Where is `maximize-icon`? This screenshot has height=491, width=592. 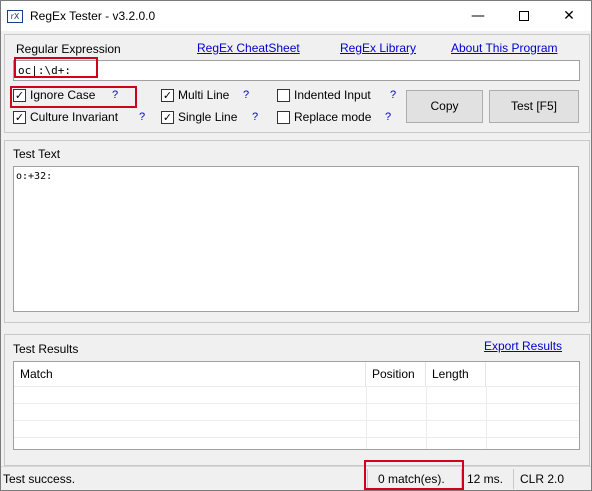 maximize-icon is located at coordinates (524, 16).